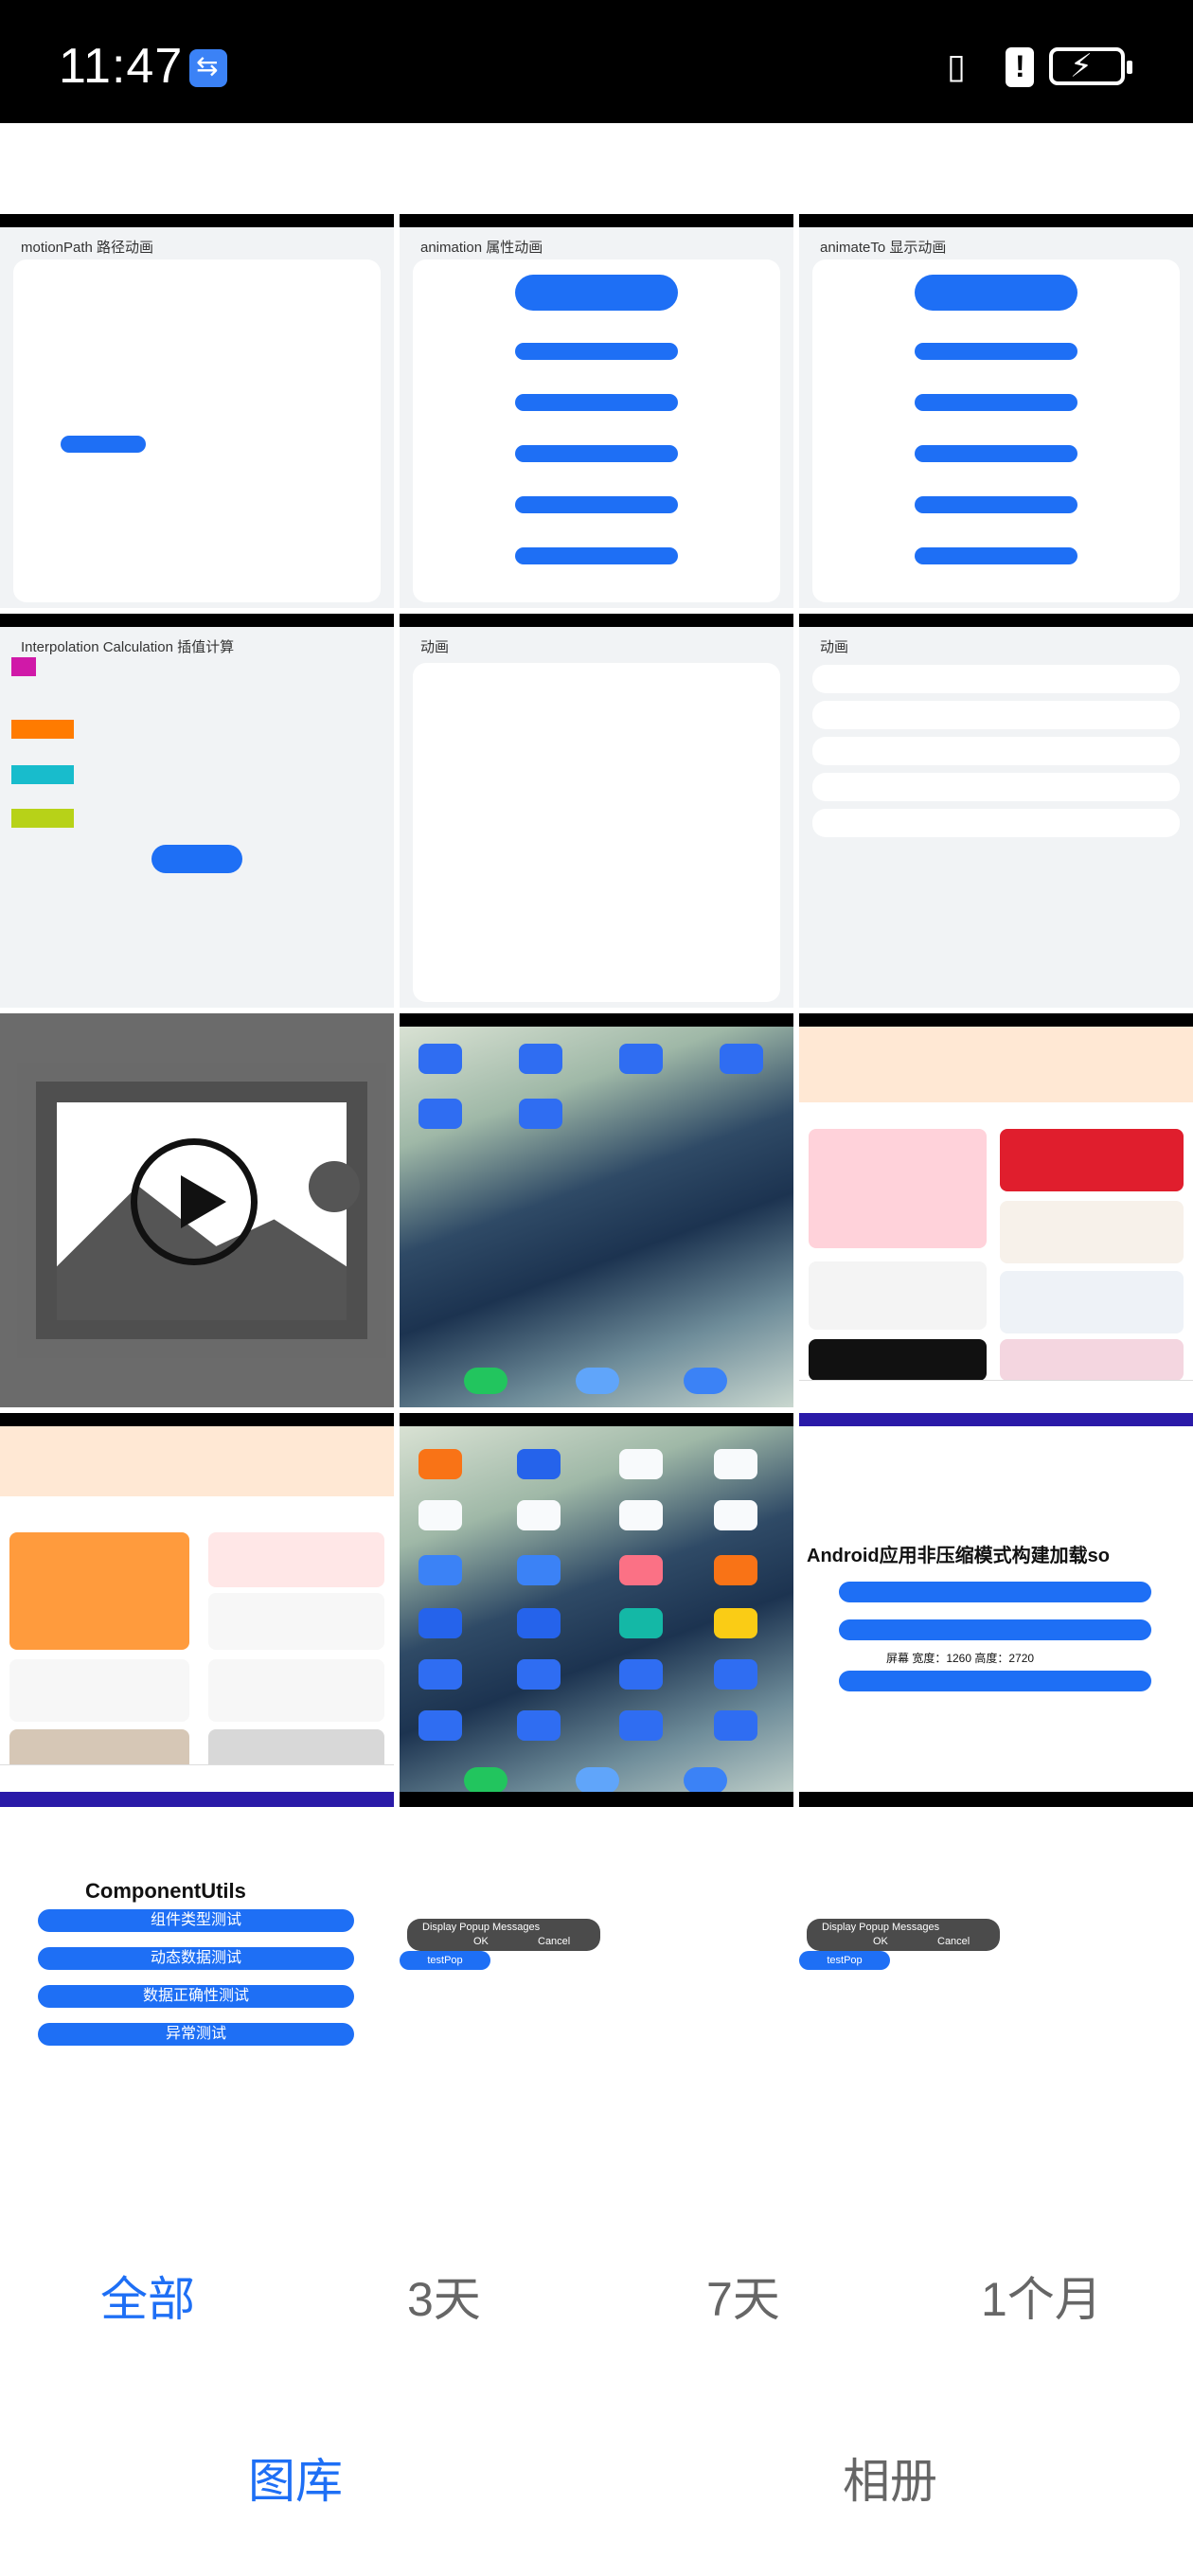 The image size is (1193, 2576). I want to click on filter-7-days: 7天, so click(743, 2296).